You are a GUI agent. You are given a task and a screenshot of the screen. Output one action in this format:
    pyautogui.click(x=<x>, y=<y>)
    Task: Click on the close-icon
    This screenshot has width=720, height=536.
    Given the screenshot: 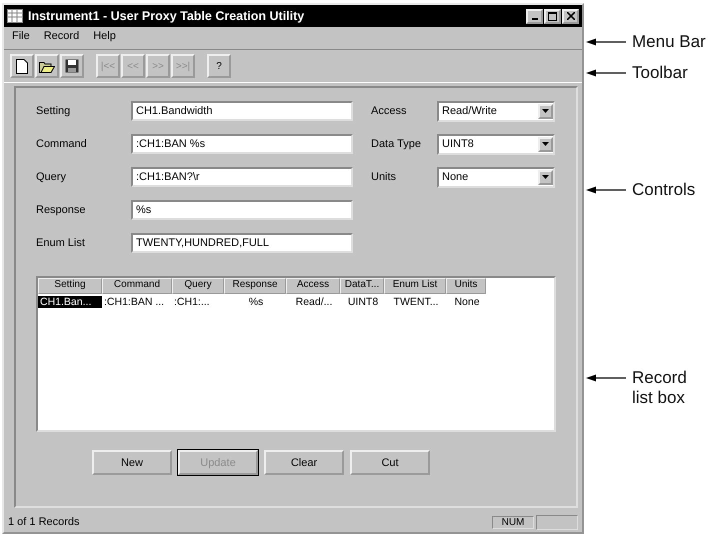 What is the action you would take?
    pyautogui.click(x=570, y=16)
    